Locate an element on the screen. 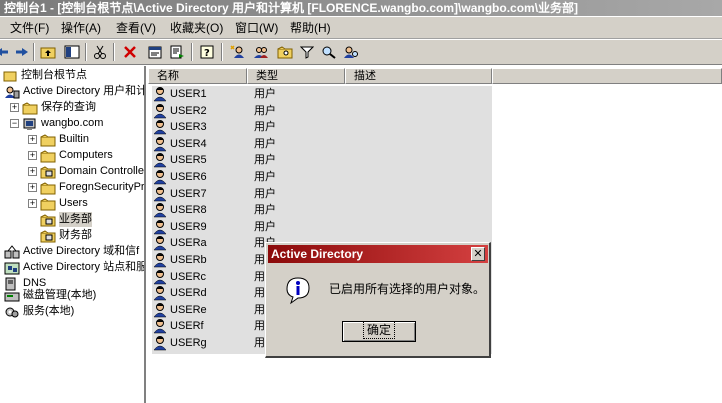  tree-item-computers: + Computers is located at coordinates (70, 155).